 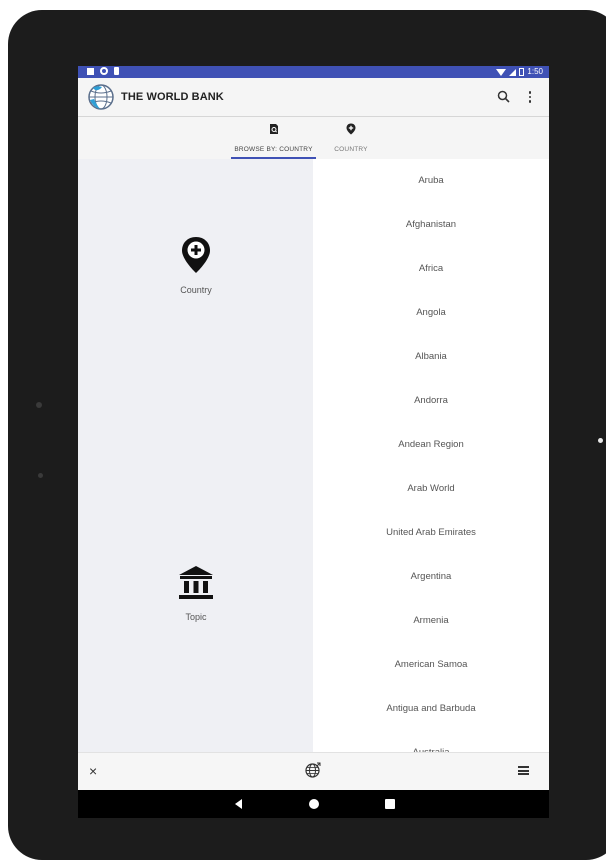 I want to click on country-list-item: Albania, so click(x=431, y=357).